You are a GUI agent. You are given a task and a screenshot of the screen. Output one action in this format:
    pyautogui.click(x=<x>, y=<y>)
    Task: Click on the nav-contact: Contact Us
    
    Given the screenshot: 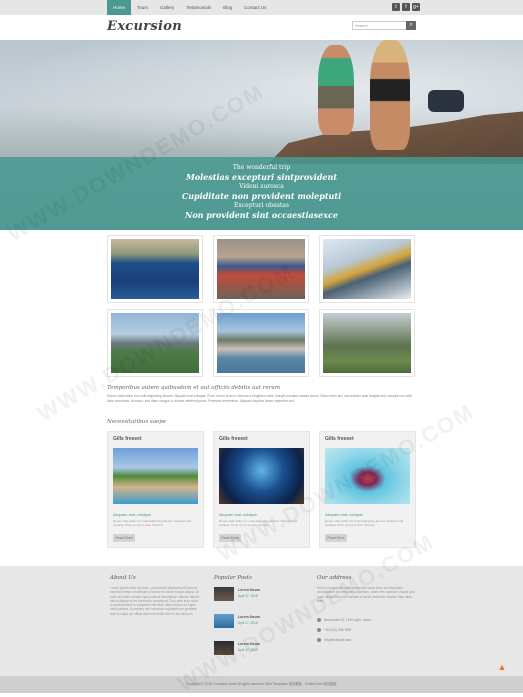 What is the action you would take?
    pyautogui.click(x=255, y=7)
    